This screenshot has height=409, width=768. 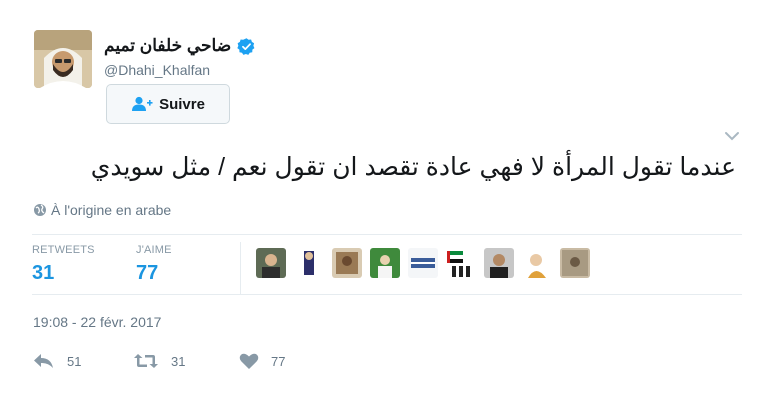 What do you see at coordinates (43, 361) in the screenshot?
I see `reply-icon` at bounding box center [43, 361].